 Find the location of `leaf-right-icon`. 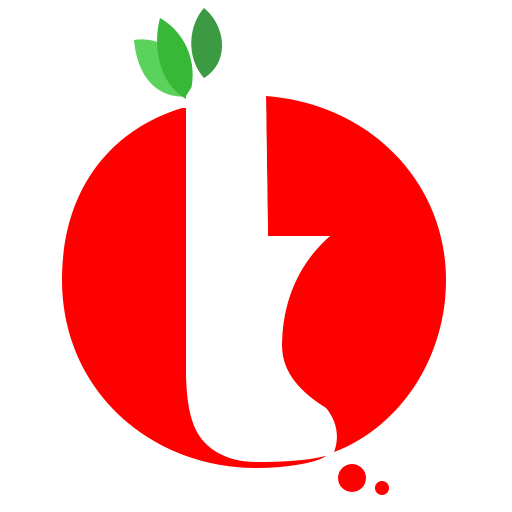

leaf-right-icon is located at coordinates (207, 43).